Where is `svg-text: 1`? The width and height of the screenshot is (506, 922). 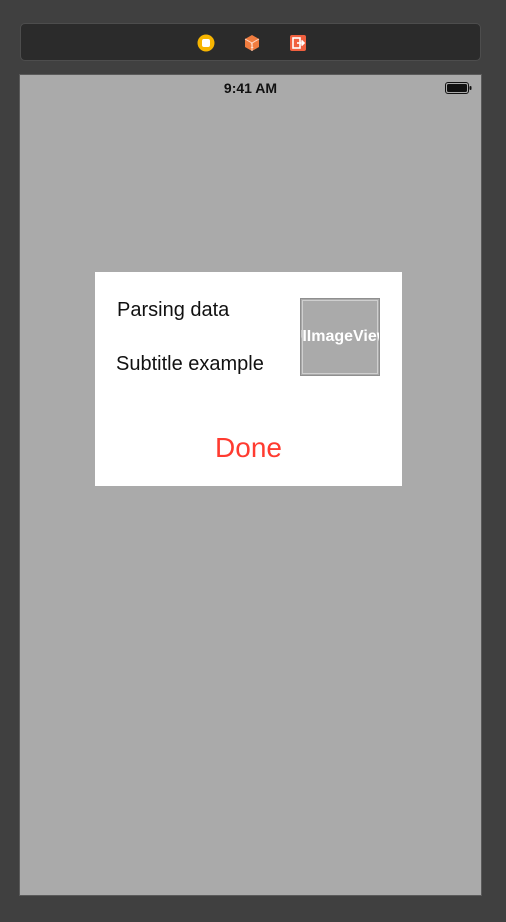
svg-text: 1 is located at coordinates (252, 46).